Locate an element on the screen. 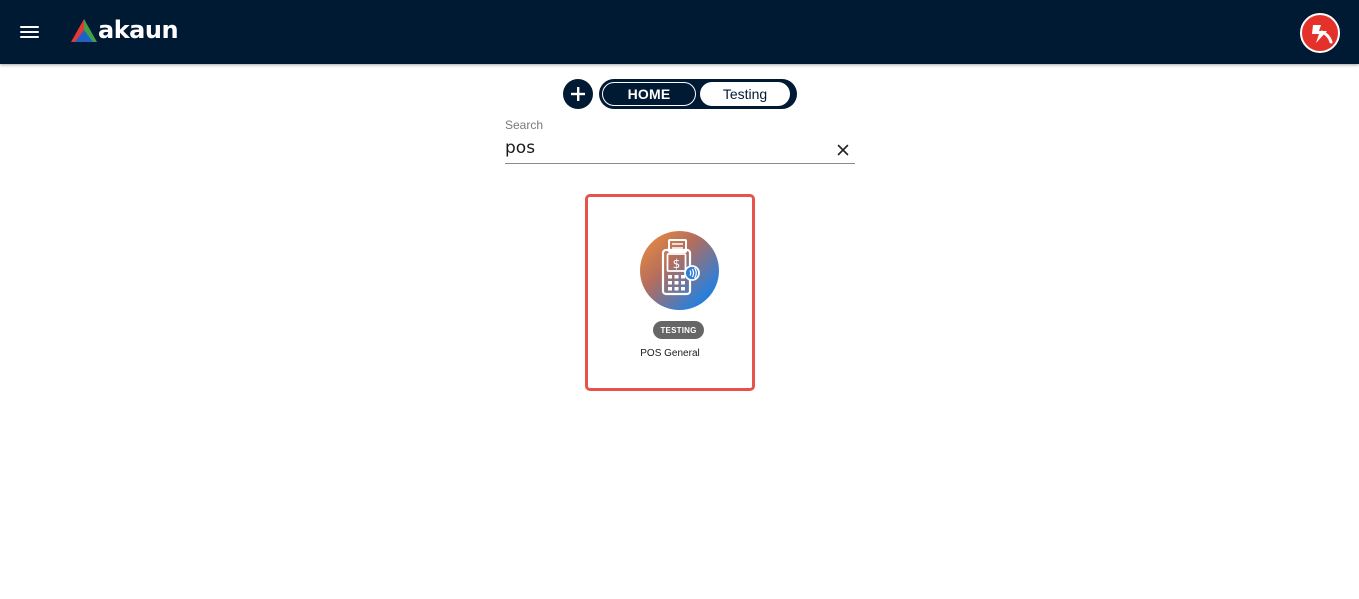 Image resolution: width=1359 pixels, height=599 pixels. workspace-tab-bar: HOME Testing is located at coordinates (680, 94).